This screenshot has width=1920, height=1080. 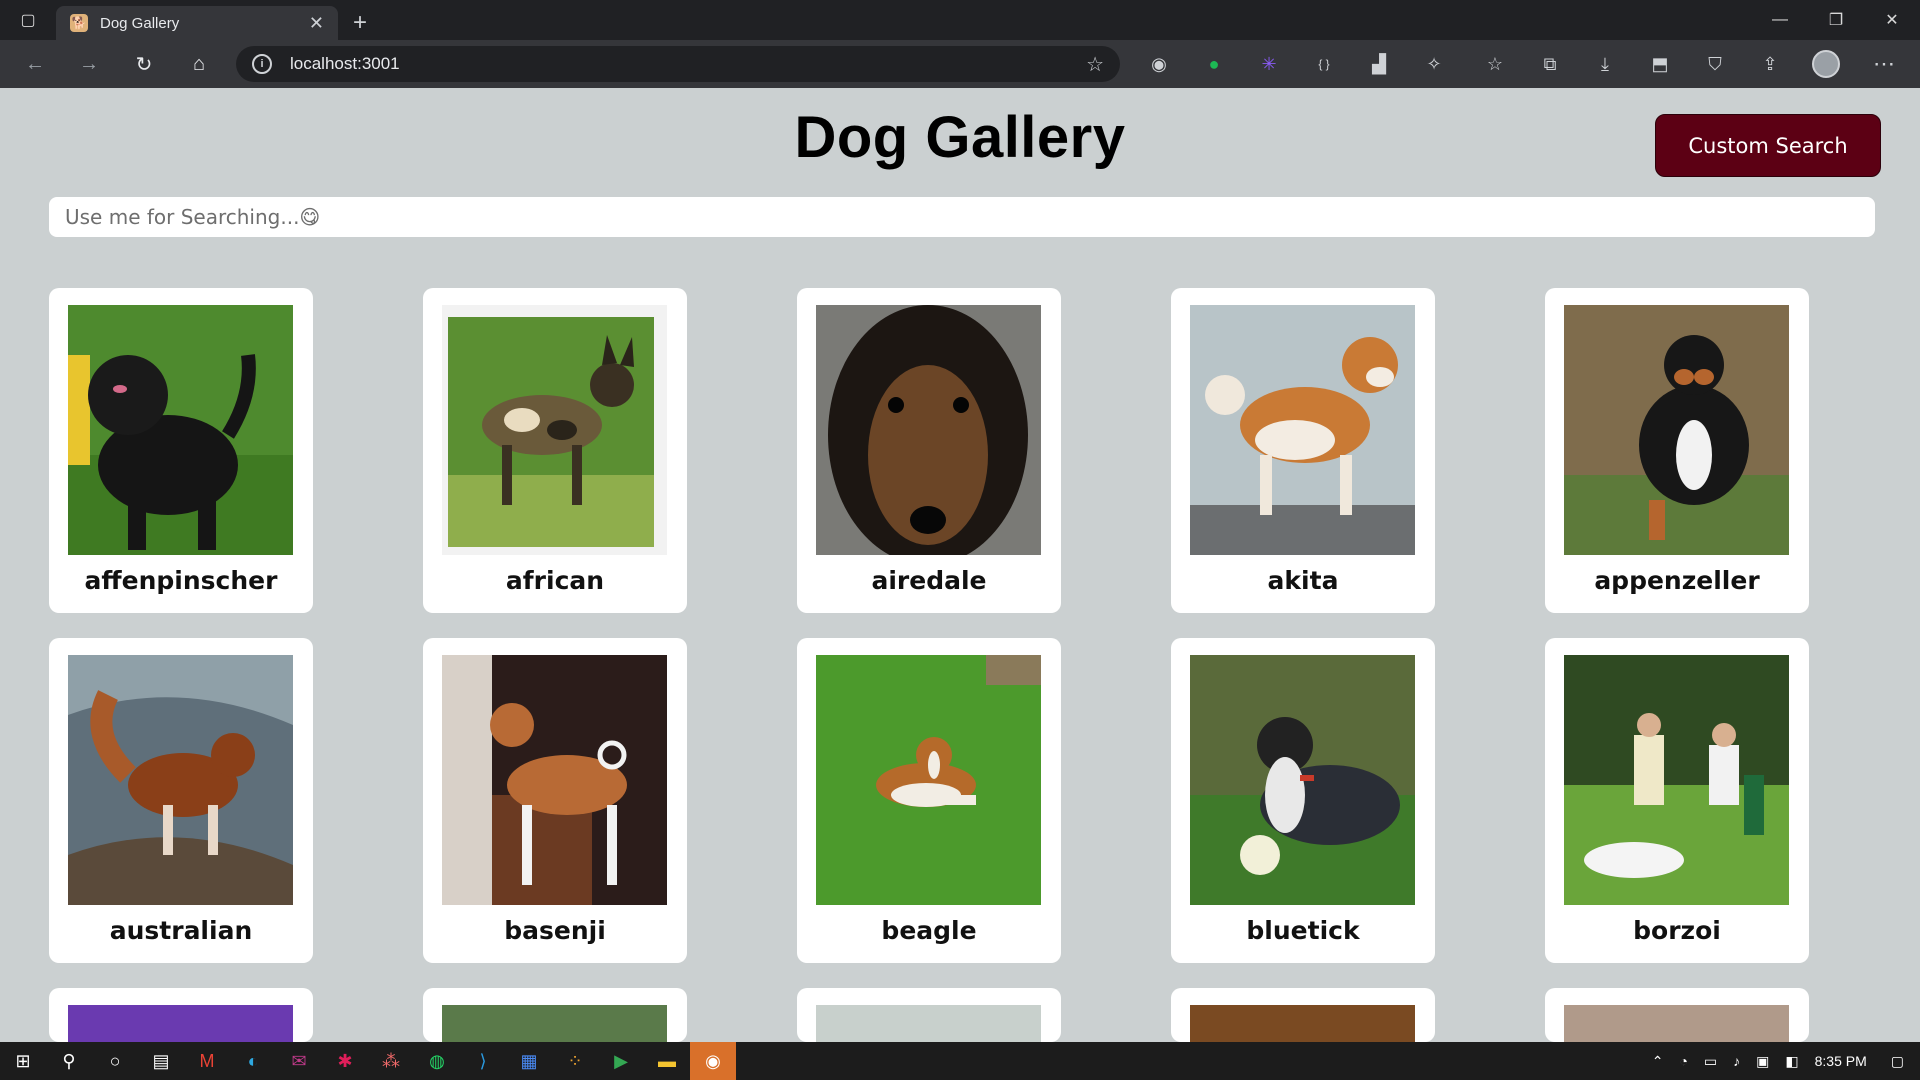 What do you see at coordinates (1892, 20) in the screenshot?
I see `close-window-icon: ✕` at bounding box center [1892, 20].